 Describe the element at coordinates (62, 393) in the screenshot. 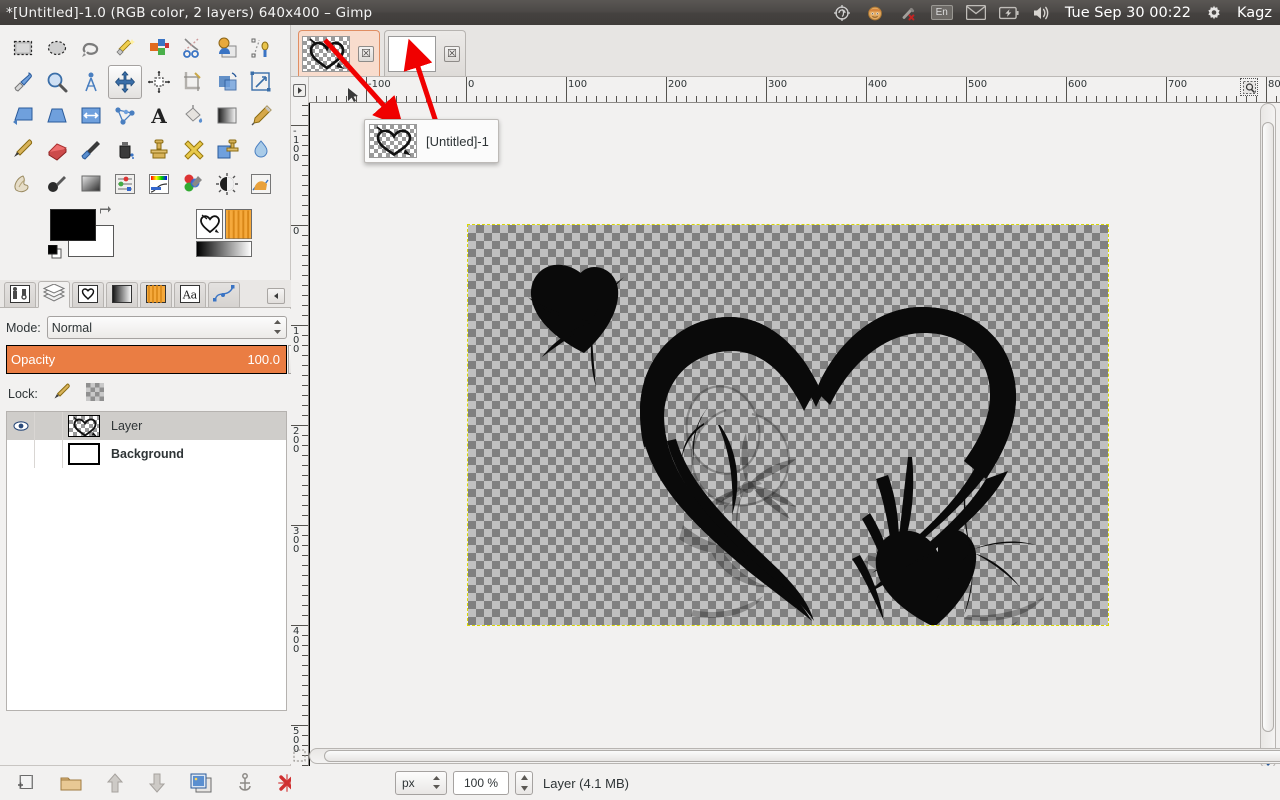

I see `lock-pixels-icon` at that location.